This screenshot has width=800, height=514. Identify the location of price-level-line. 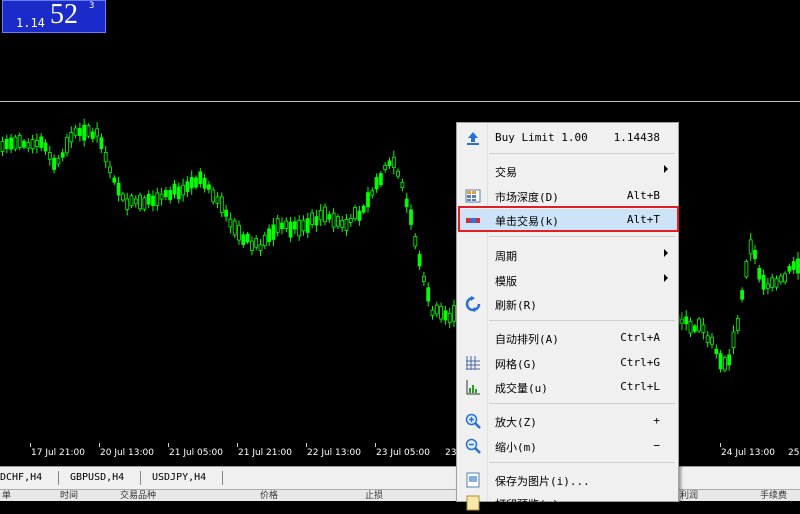
(400, 101).